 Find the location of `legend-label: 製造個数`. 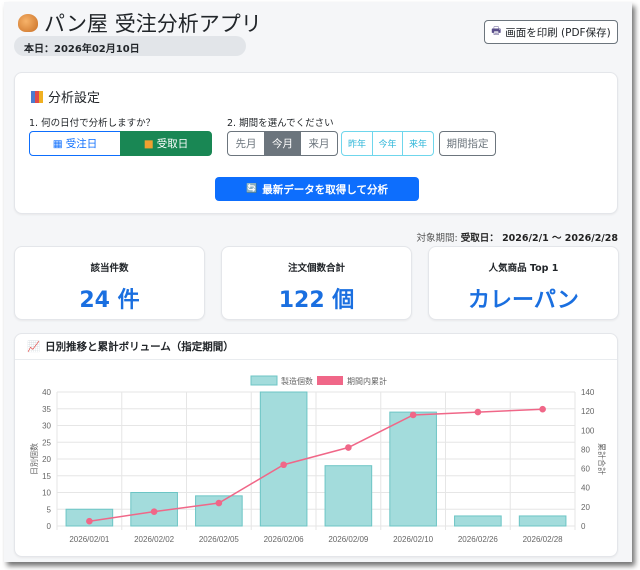

legend-label: 製造個数 is located at coordinates (297, 381).